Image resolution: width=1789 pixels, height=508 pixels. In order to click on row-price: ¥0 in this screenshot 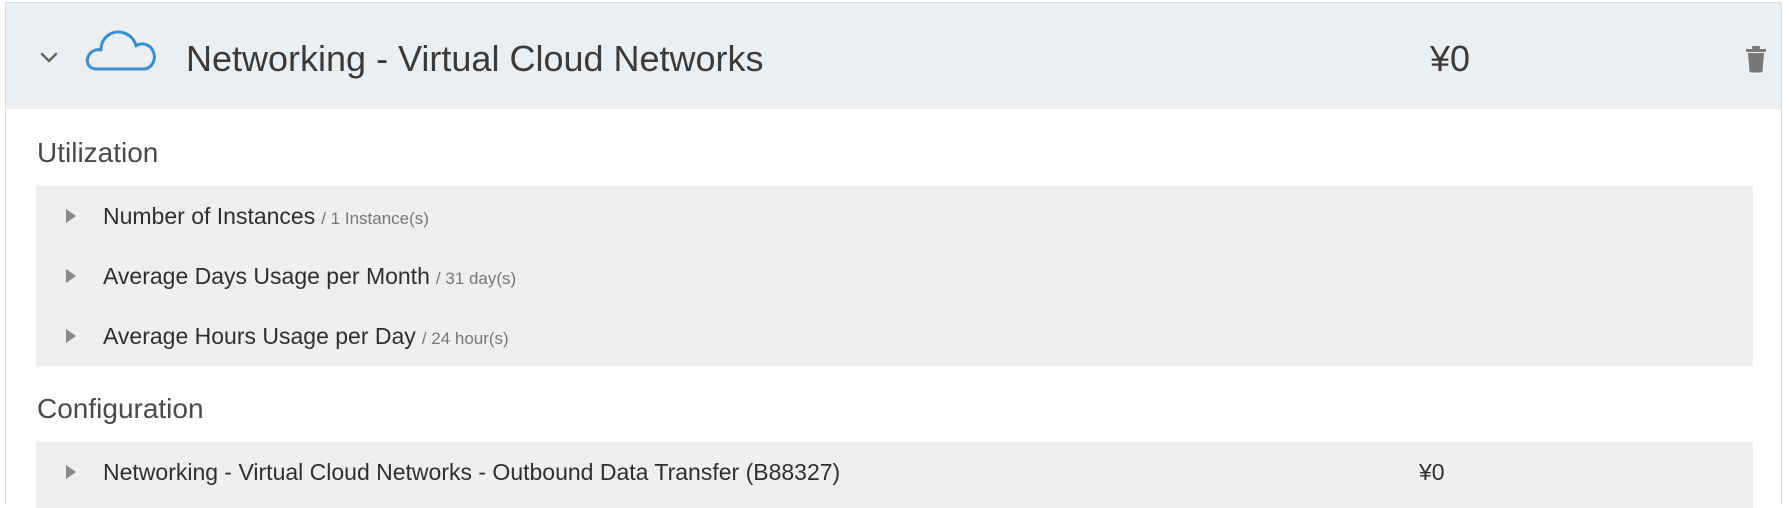, I will do `click(1432, 472)`.